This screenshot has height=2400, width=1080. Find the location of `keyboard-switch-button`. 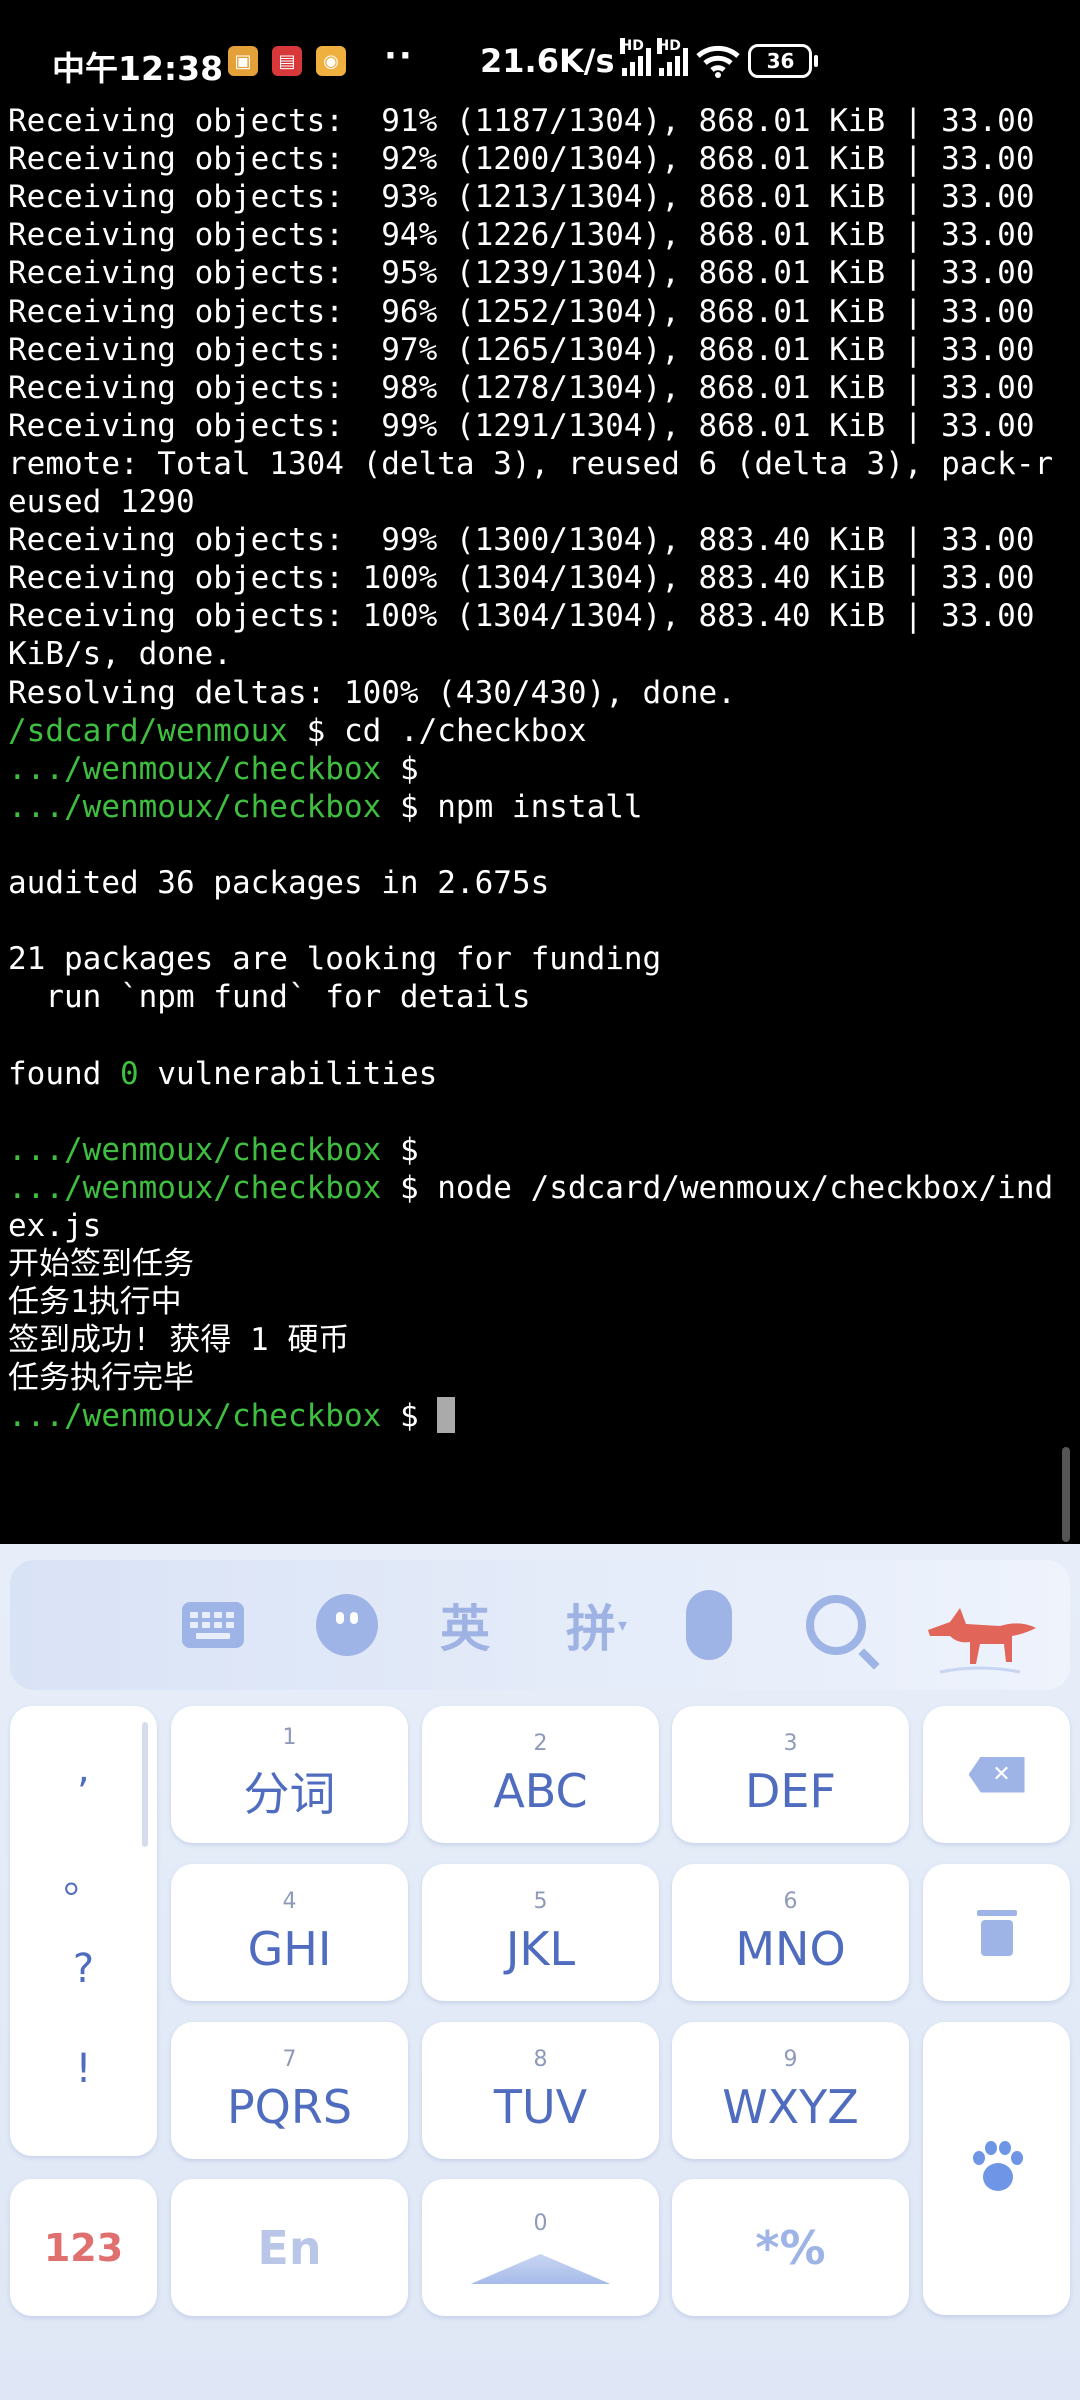

keyboard-switch-button is located at coordinates (213, 1625).